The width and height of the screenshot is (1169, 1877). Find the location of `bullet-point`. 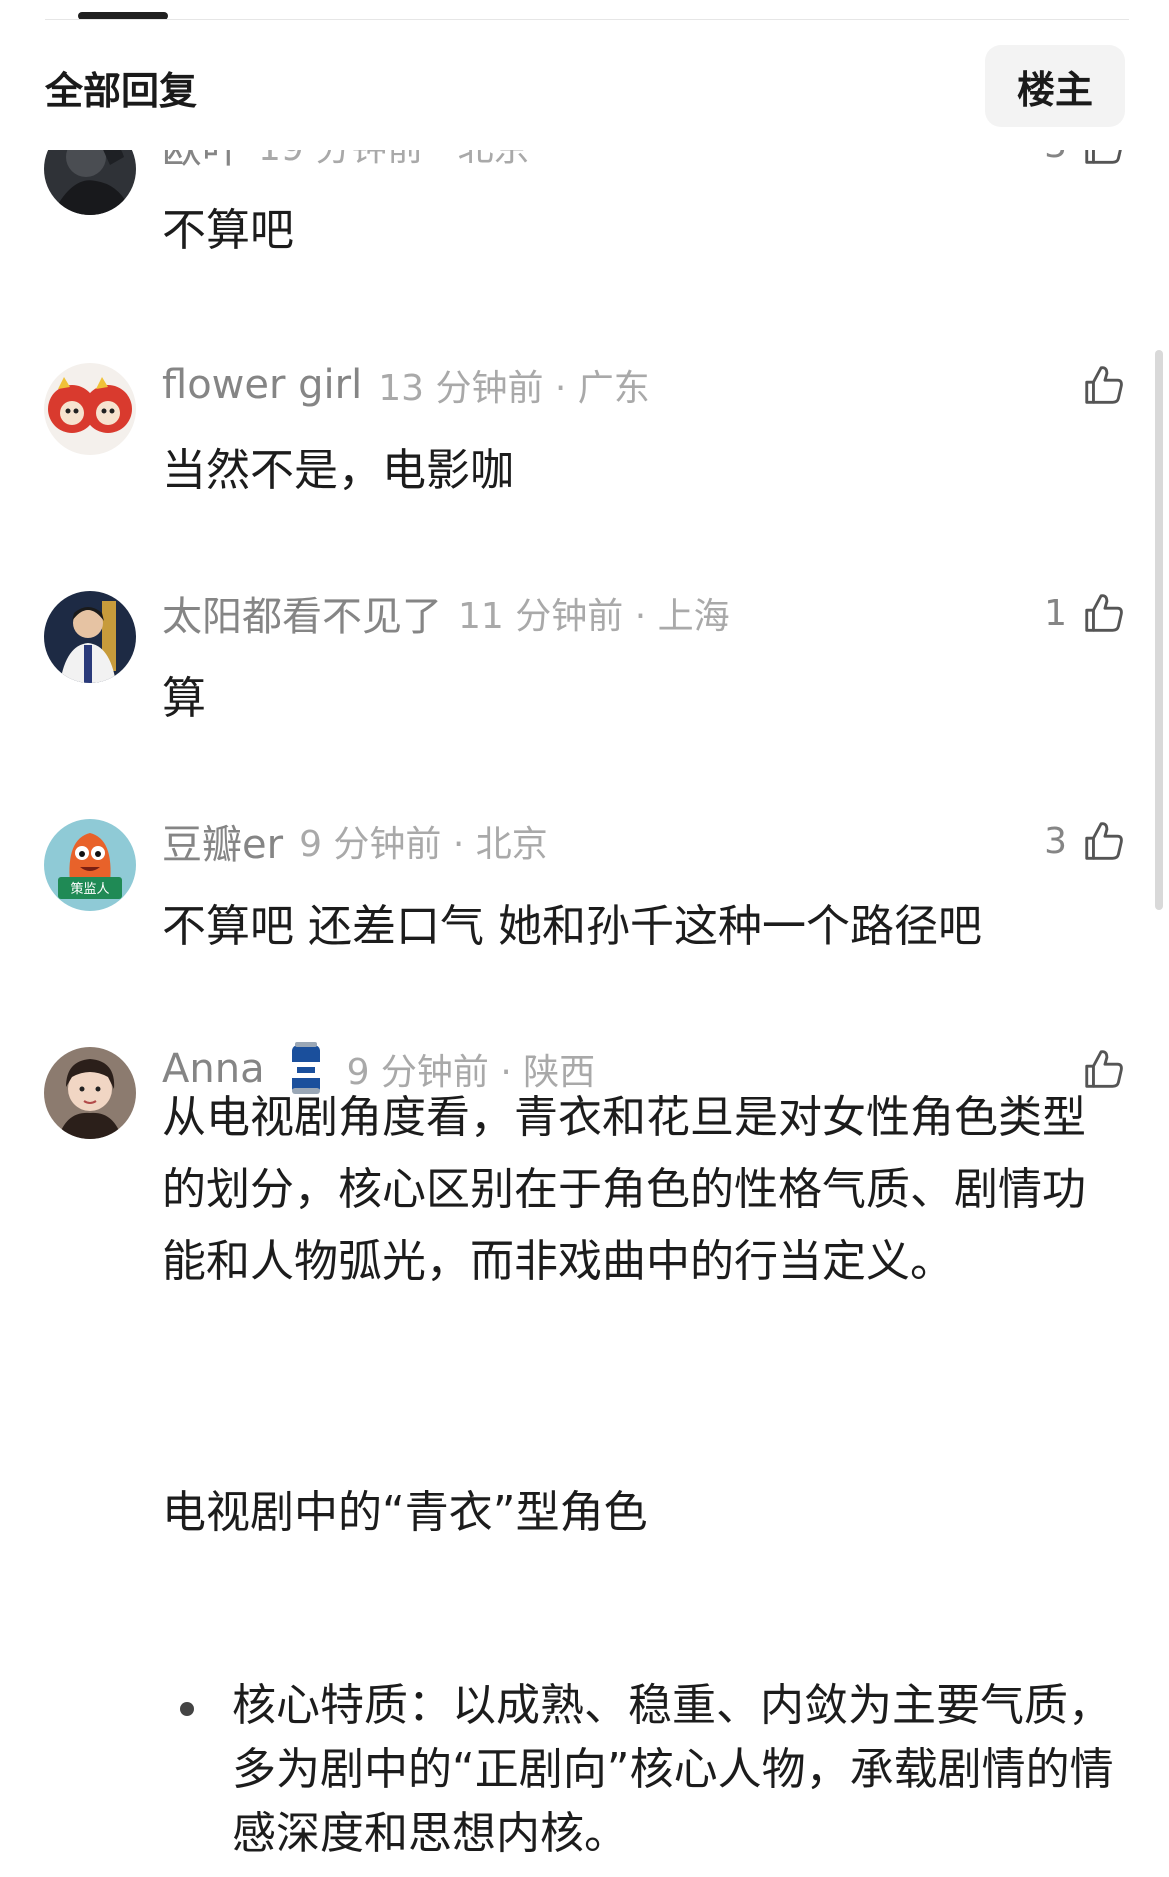

bullet-point is located at coordinates (187, 1709).